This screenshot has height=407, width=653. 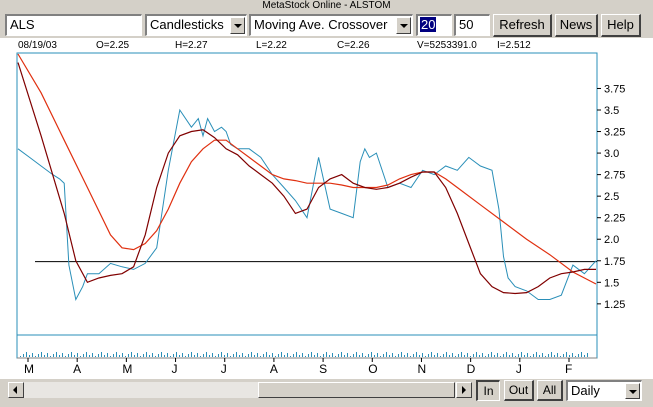 What do you see at coordinates (240, 390) in the screenshot?
I see `horizontal-scrollbar` at bounding box center [240, 390].